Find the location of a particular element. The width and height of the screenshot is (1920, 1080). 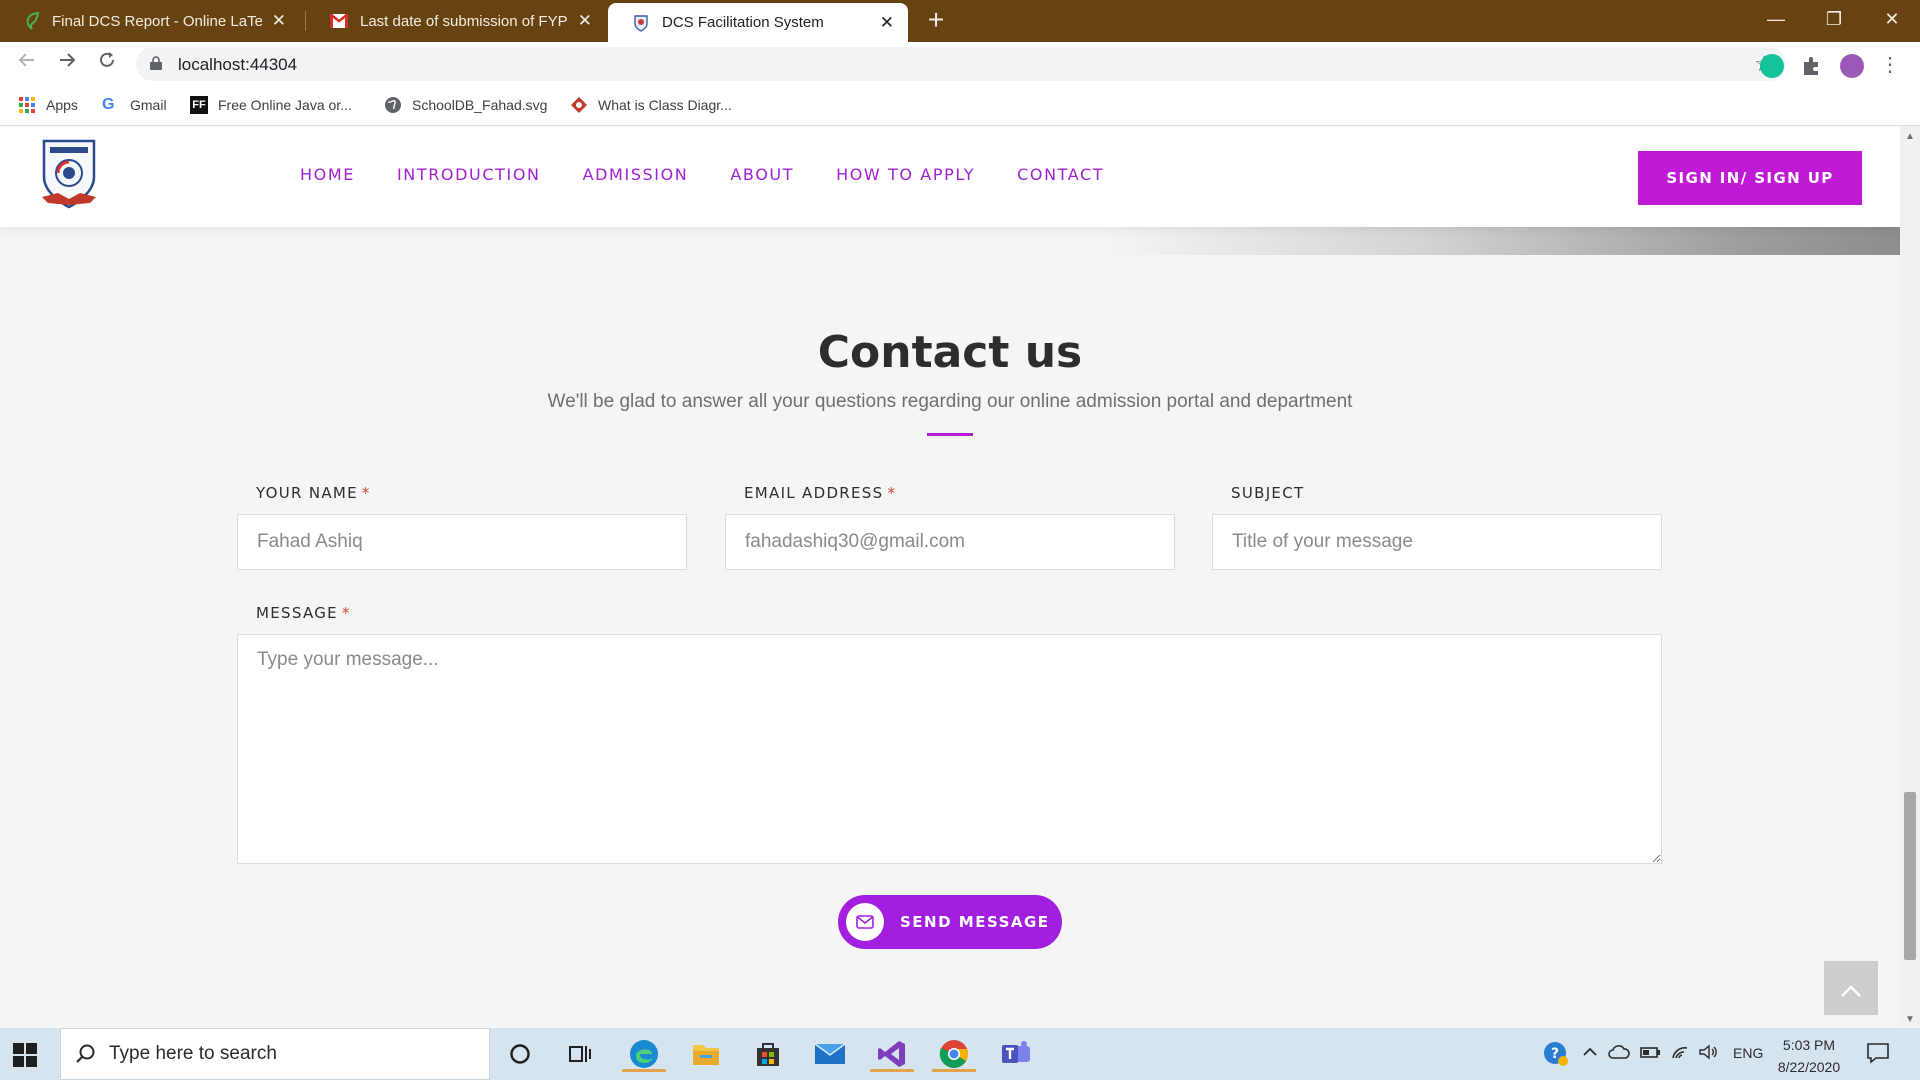

sign-in-button: SIGN IN/ SIGN UP is located at coordinates (1750, 178).